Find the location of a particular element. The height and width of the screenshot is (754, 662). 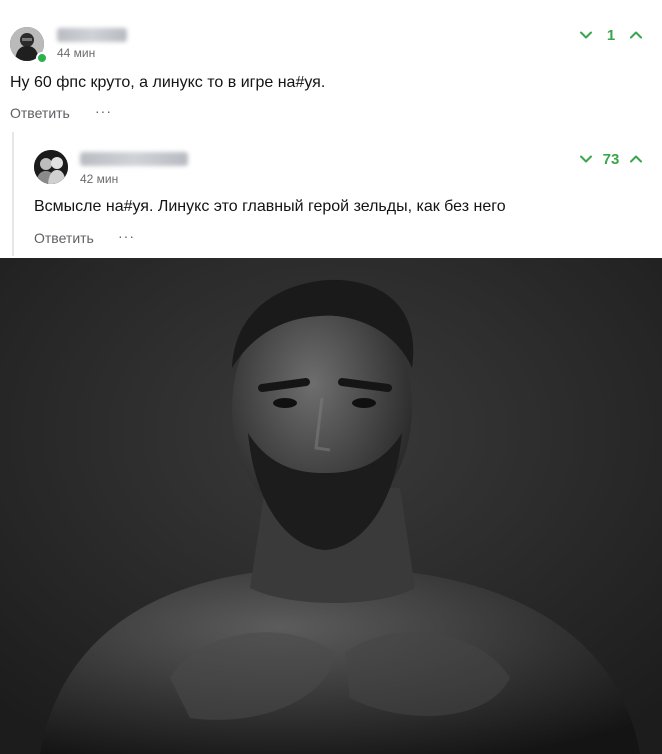

vote-score: 73 is located at coordinates (611, 159).